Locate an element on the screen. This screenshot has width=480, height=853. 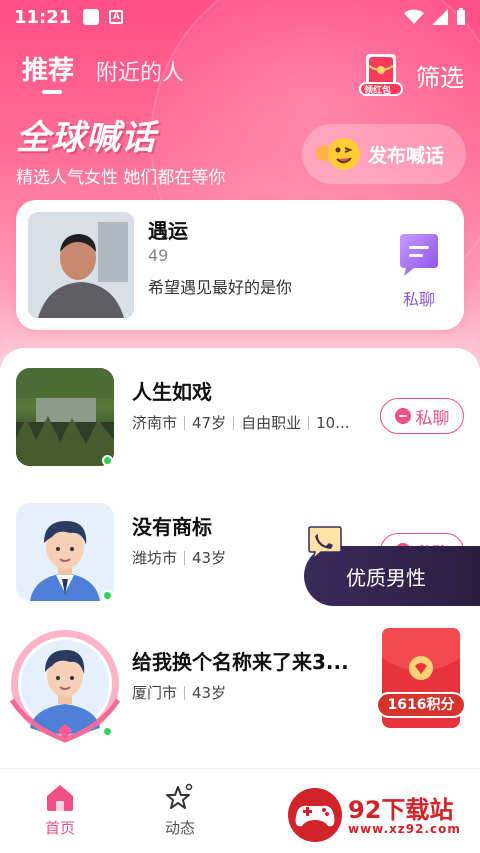
featured-user-photo is located at coordinates (81, 265).